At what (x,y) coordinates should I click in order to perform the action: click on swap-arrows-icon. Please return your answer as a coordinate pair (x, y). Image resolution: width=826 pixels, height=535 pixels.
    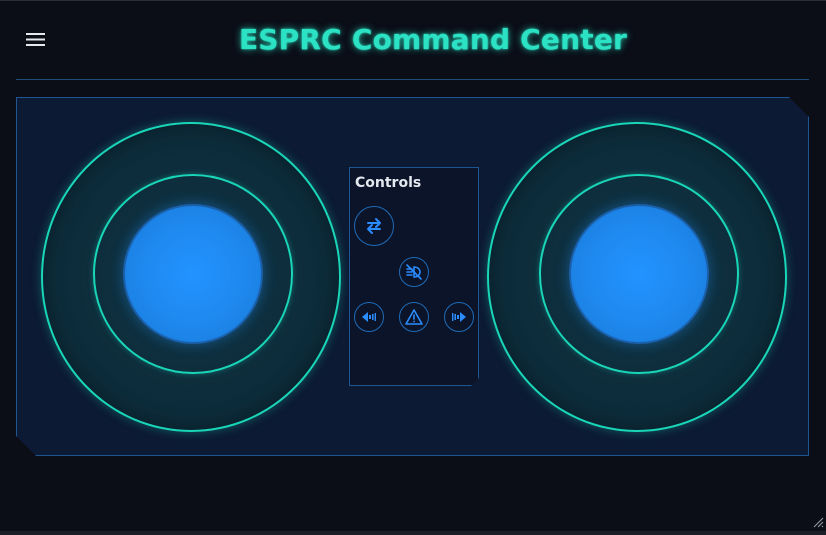
    Looking at the image, I should click on (374, 226).